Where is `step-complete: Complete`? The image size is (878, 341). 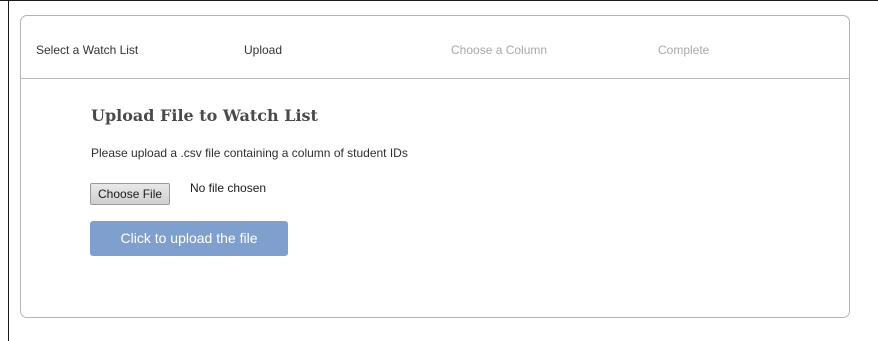 step-complete: Complete is located at coordinates (684, 50).